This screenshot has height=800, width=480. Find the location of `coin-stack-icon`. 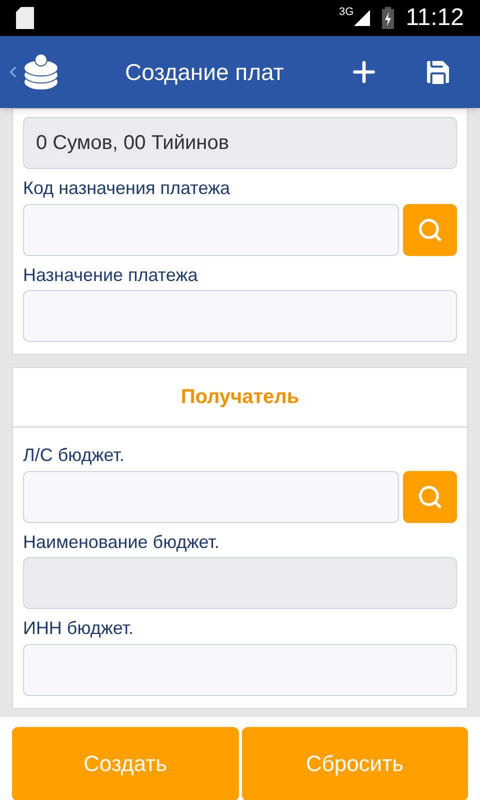

coin-stack-icon is located at coordinates (41, 72).